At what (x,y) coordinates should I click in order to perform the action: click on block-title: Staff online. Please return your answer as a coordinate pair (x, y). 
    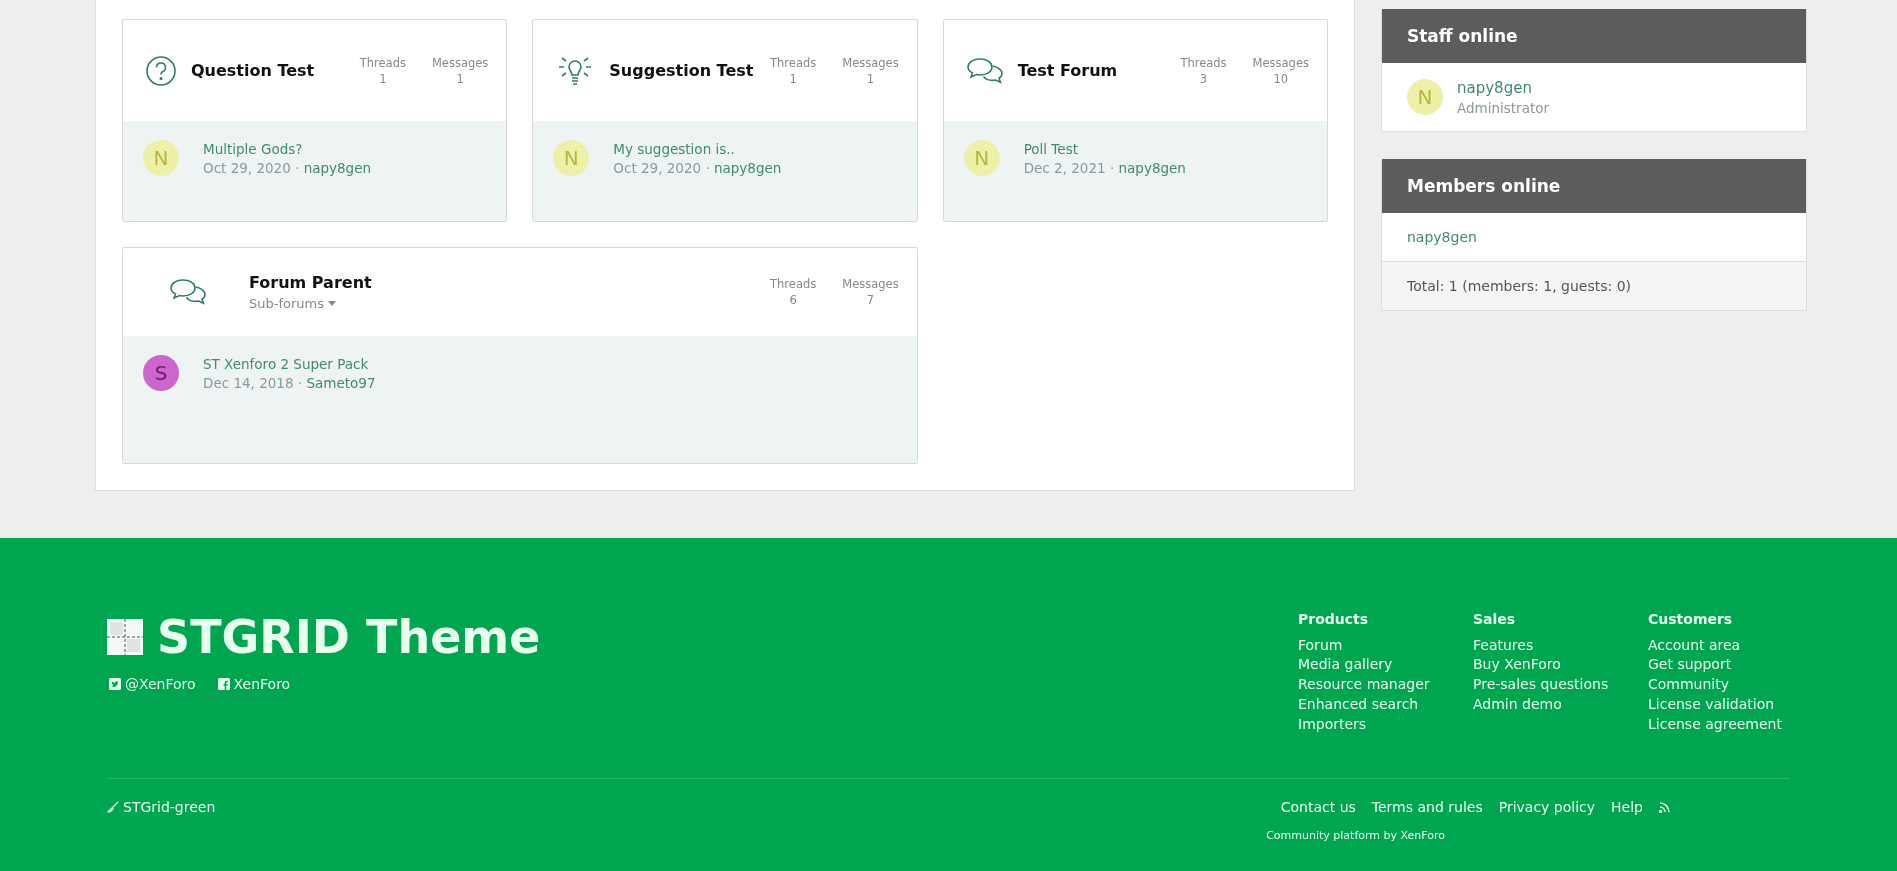
    Looking at the image, I should click on (1594, 36).